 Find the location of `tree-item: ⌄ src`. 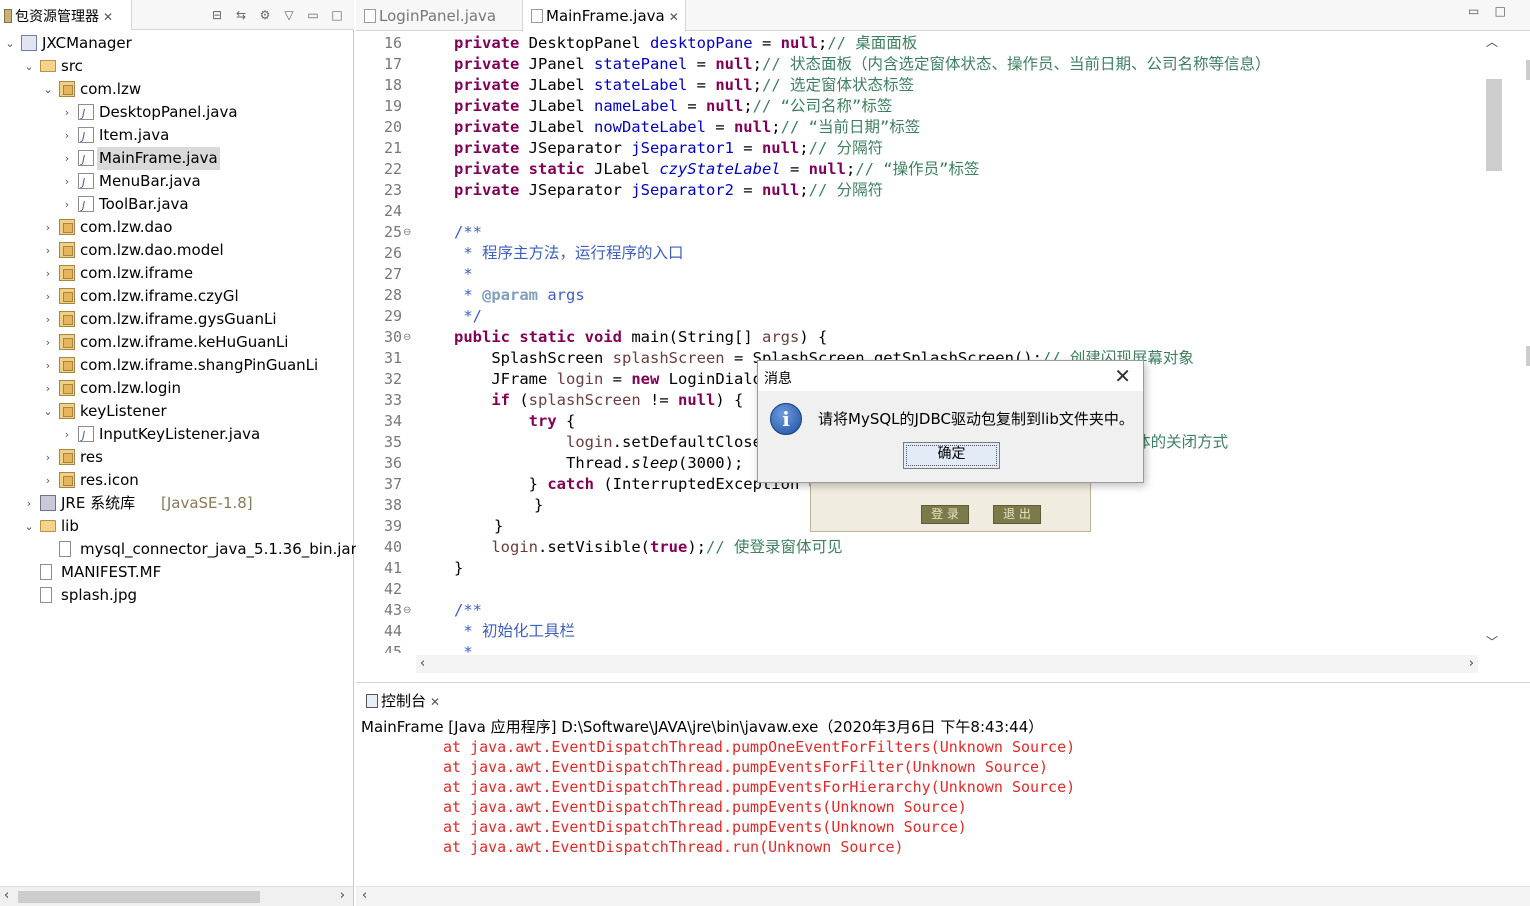

tree-item: ⌄ src is located at coordinates (176, 66).